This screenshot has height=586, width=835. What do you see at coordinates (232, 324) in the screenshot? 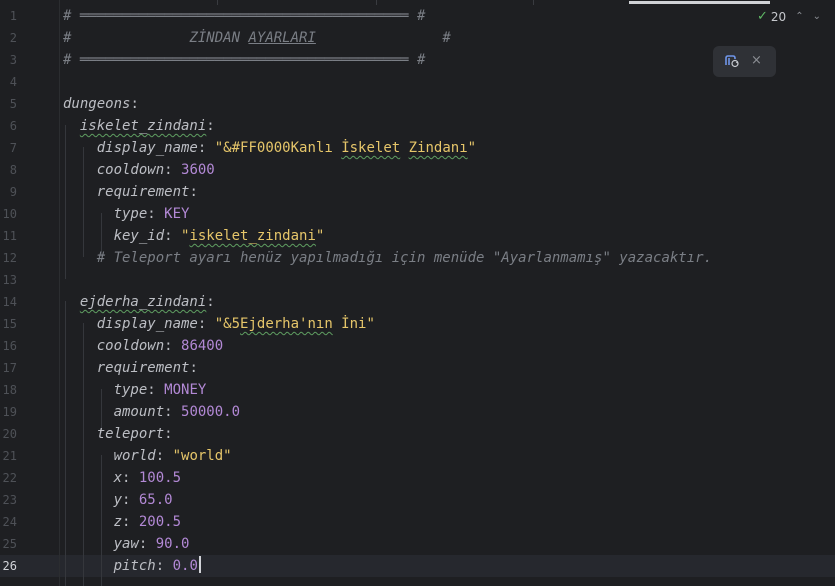
I see `string-value: &5` at bounding box center [232, 324].